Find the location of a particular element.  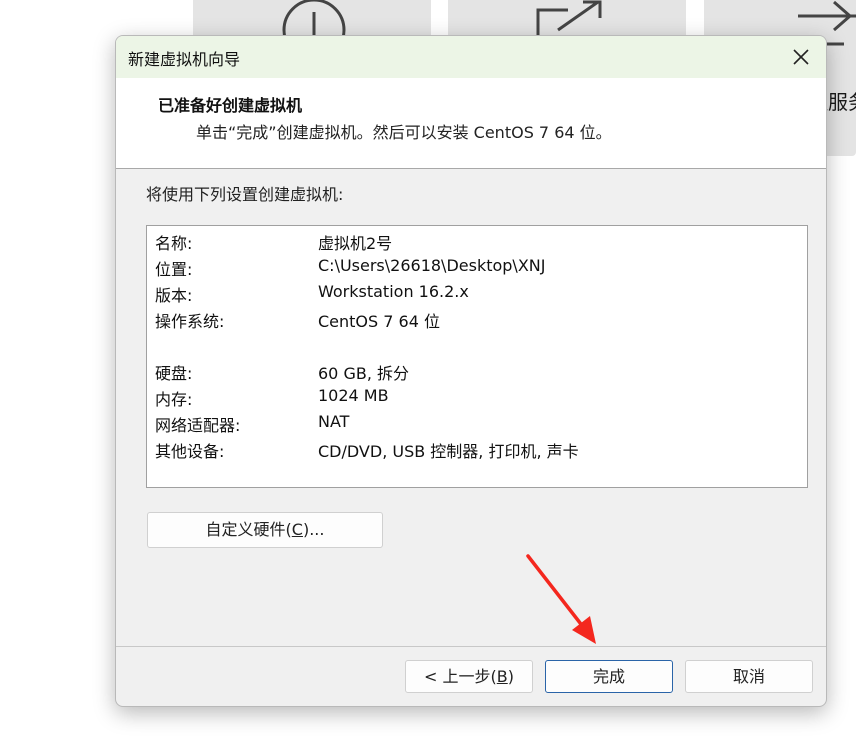

button-label-suffix: ) is located at coordinates (510, 676).